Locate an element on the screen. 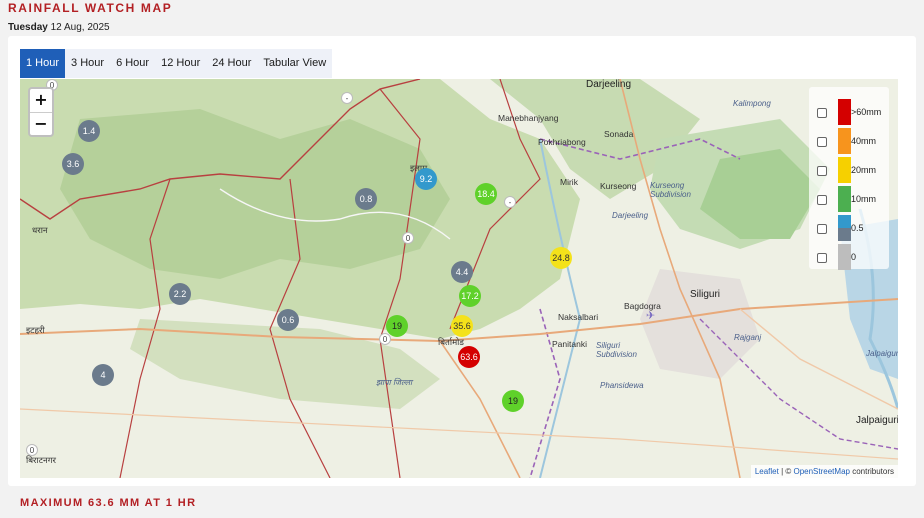  place-pokhriabong: Pokhriabong is located at coordinates (562, 142).